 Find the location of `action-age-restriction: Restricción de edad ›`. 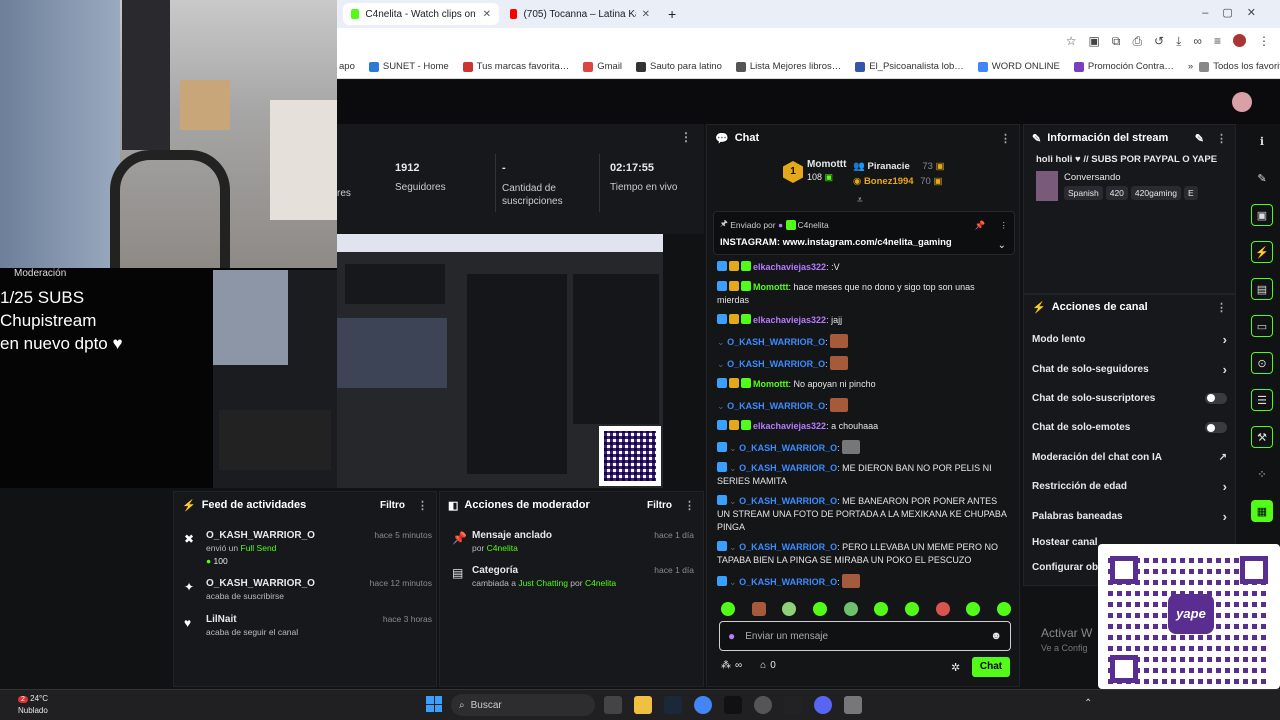

action-age-restriction: Restricción de edad › is located at coordinates (1129, 486).